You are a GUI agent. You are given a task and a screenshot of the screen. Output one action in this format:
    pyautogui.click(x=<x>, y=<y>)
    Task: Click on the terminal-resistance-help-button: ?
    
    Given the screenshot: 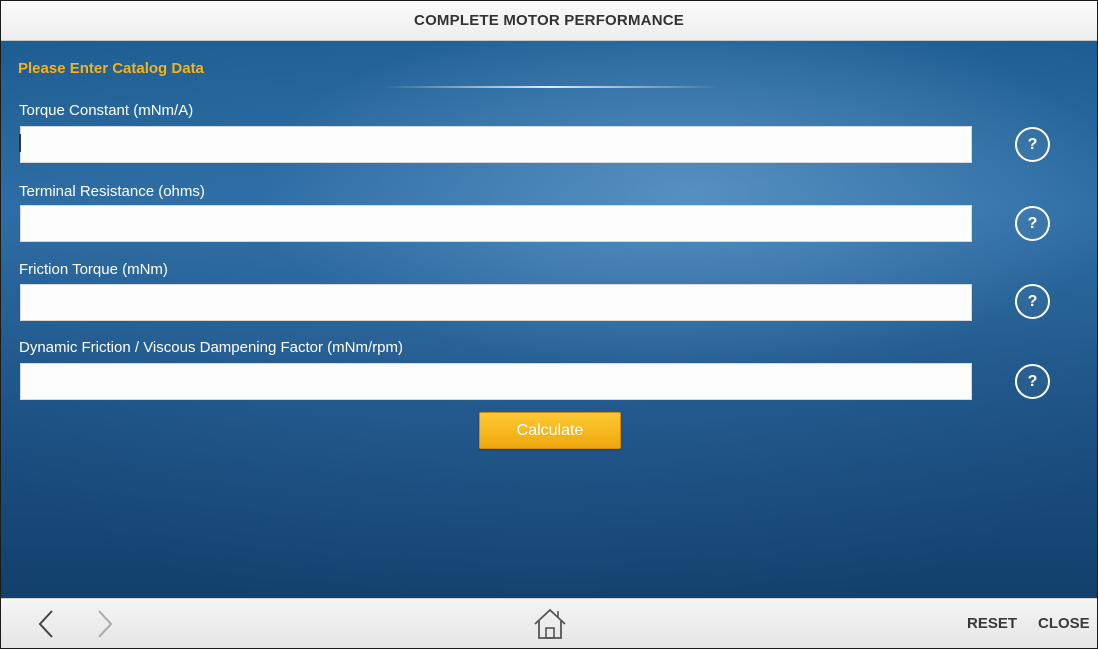 What is the action you would take?
    pyautogui.click(x=1032, y=223)
    